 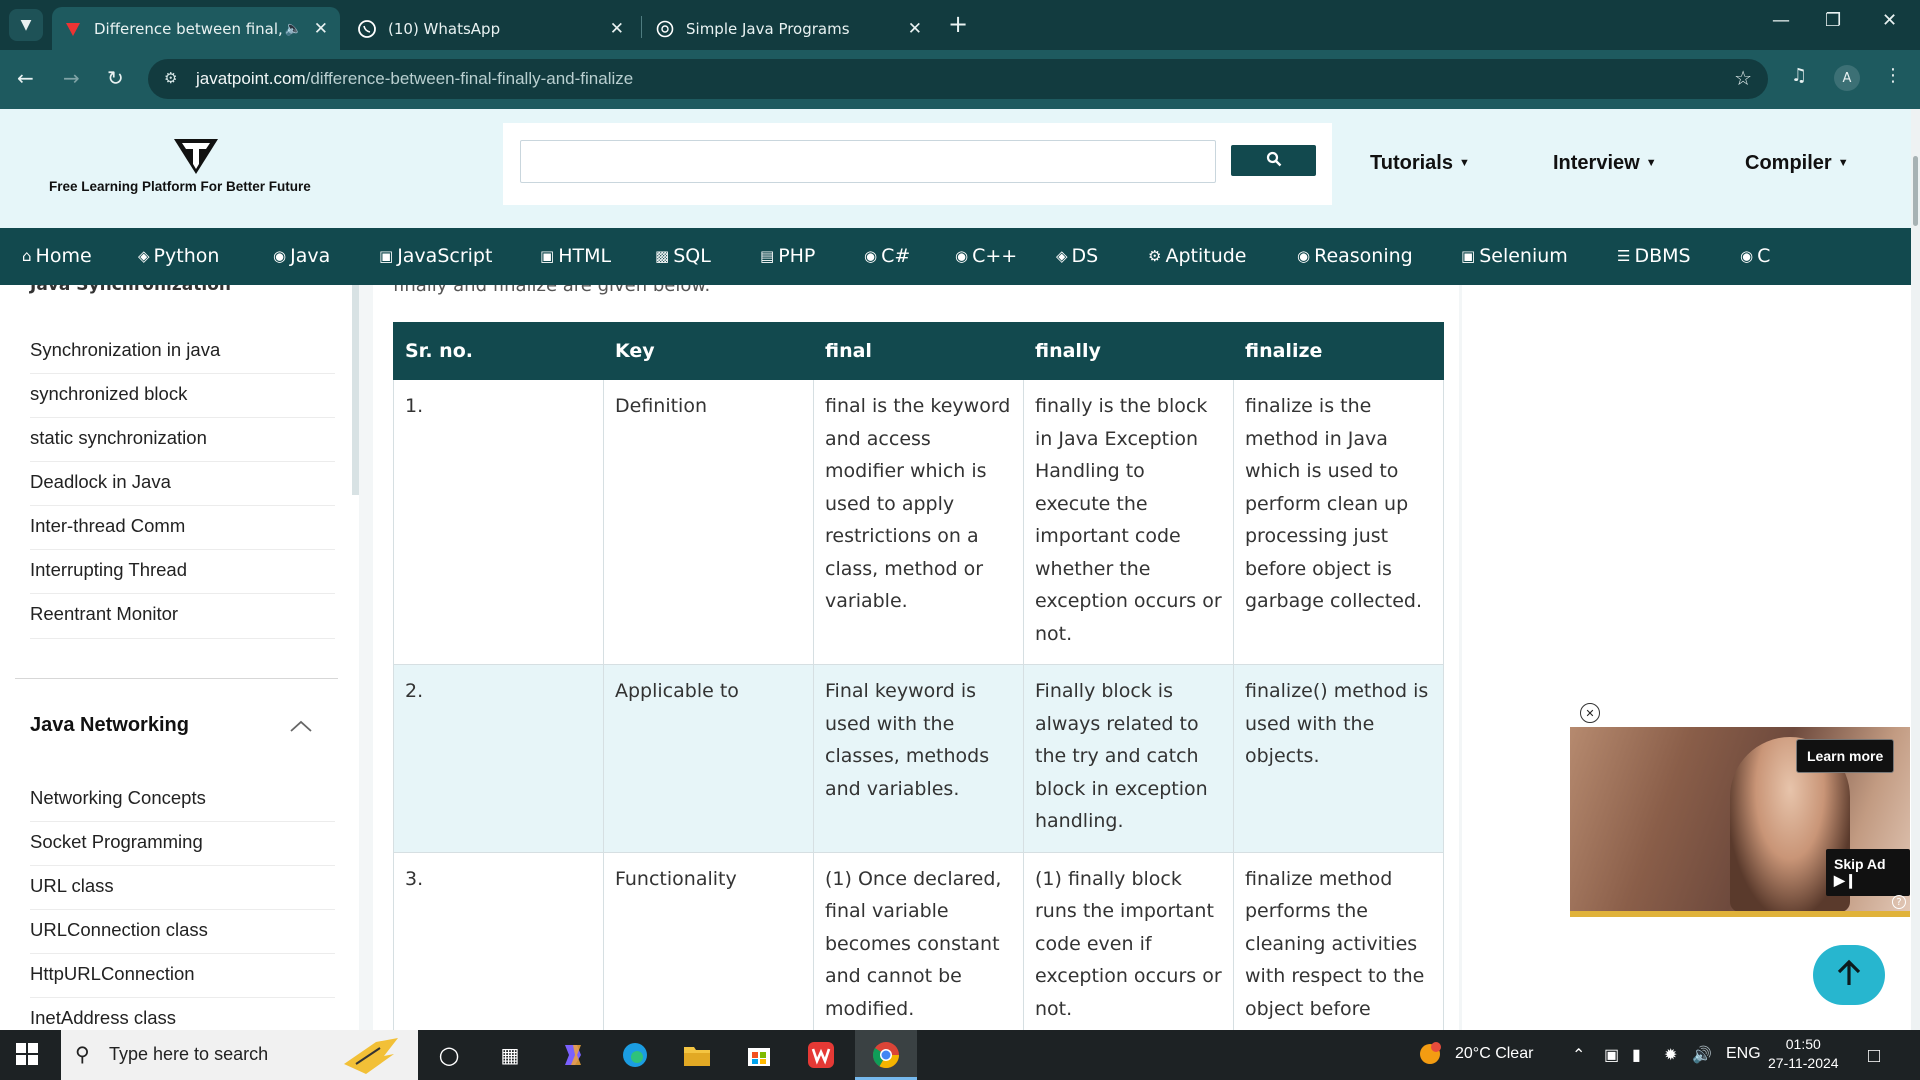 I want to click on nav-c: ◉ C, so click(x=1755, y=256).